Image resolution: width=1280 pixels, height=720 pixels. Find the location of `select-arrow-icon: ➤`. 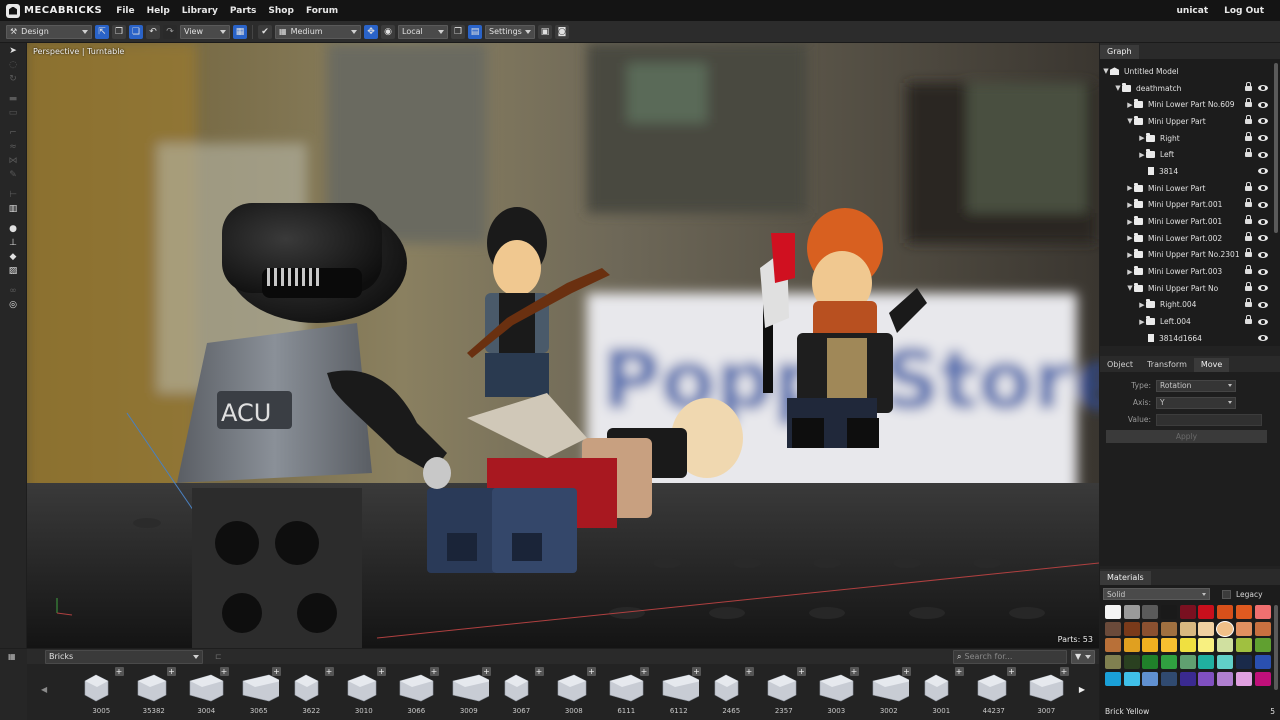

select-arrow-icon: ➤ is located at coordinates (13, 51).